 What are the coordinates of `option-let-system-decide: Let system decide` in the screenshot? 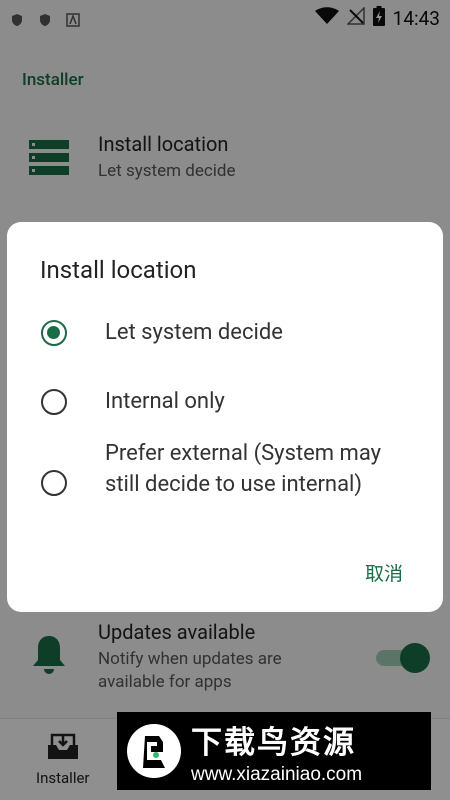 It's located at (225, 333).